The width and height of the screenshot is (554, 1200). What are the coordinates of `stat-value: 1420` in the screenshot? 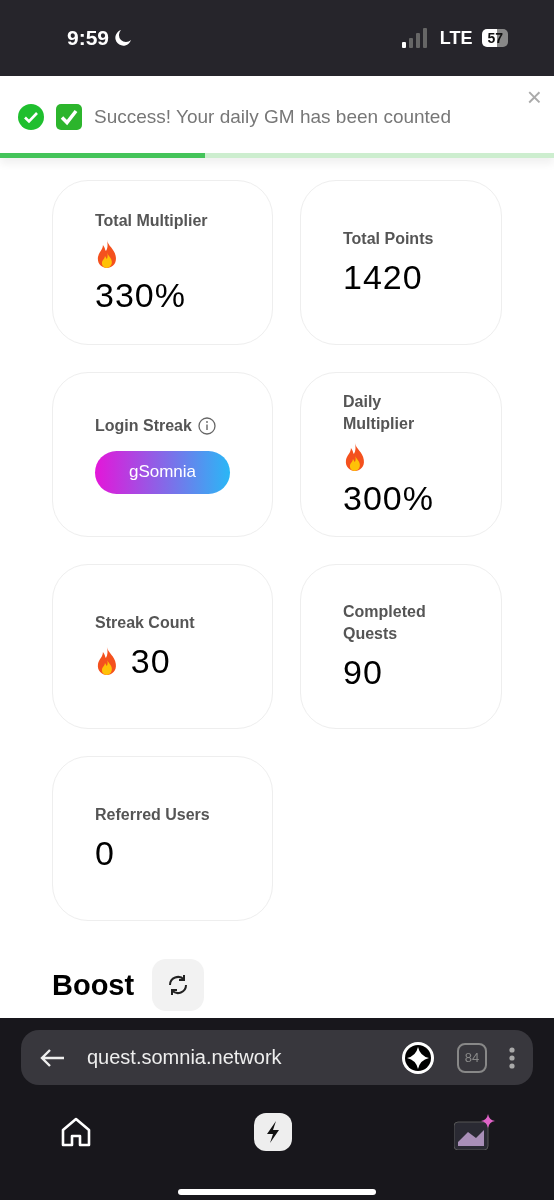 It's located at (383, 277).